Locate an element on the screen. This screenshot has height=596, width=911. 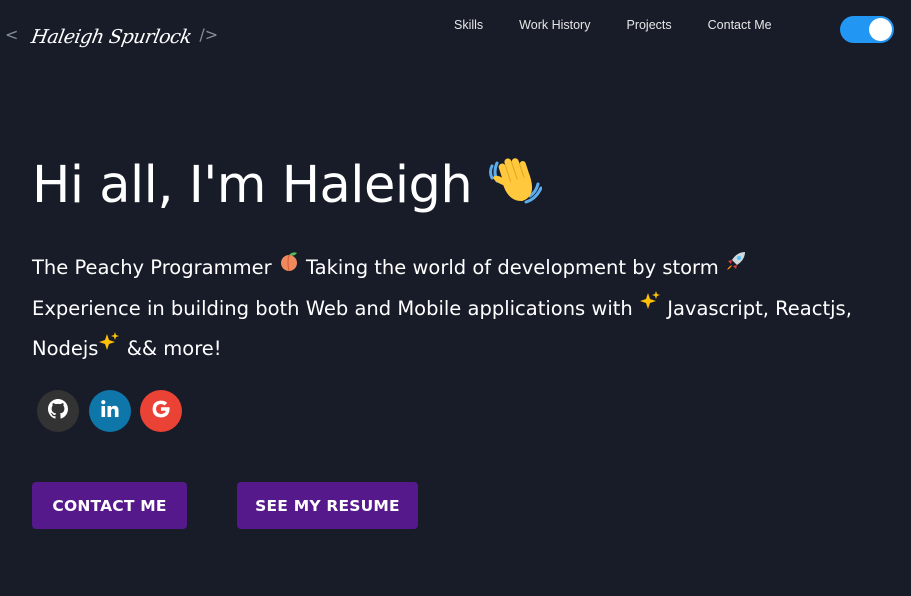
site-logo: < Haleigh Spurlock /> is located at coordinates (111, 34).